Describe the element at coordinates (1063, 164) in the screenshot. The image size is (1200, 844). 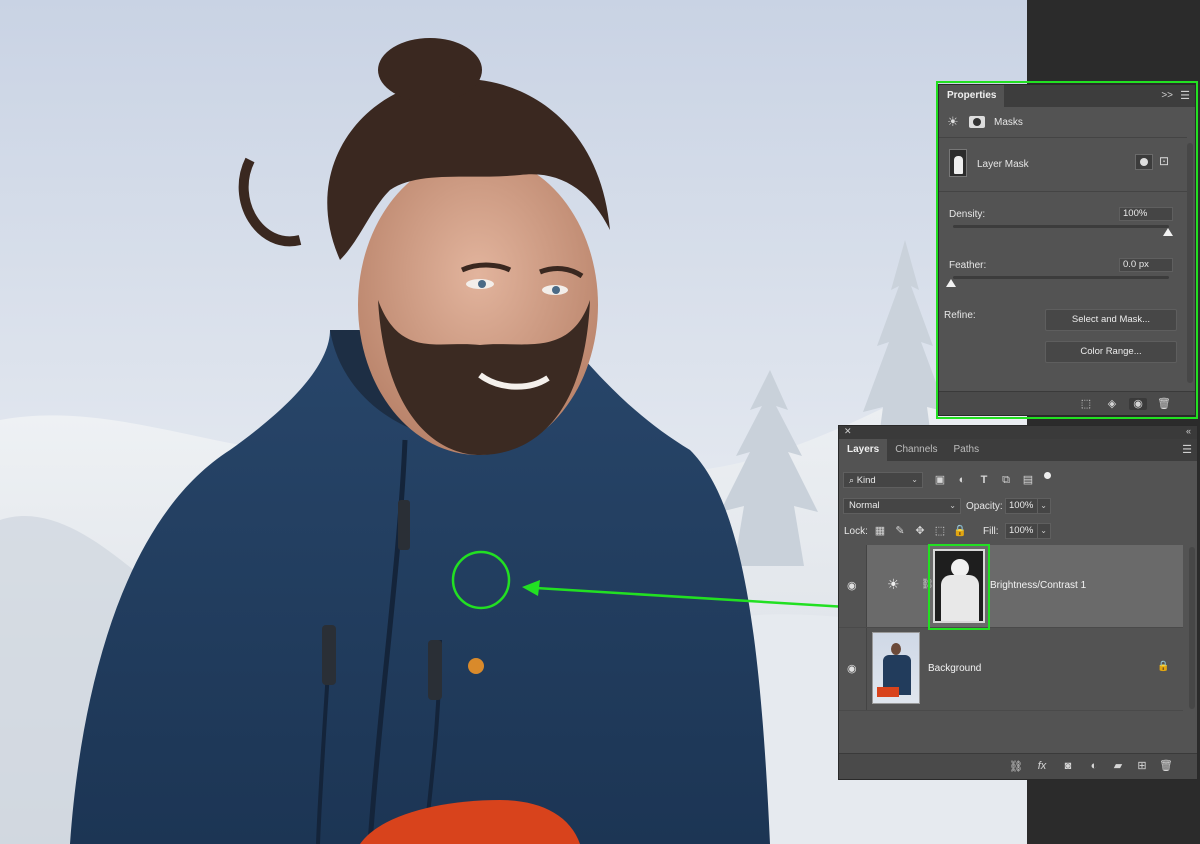
I see `layer-mask-row: Layer Mask ⊡` at that location.